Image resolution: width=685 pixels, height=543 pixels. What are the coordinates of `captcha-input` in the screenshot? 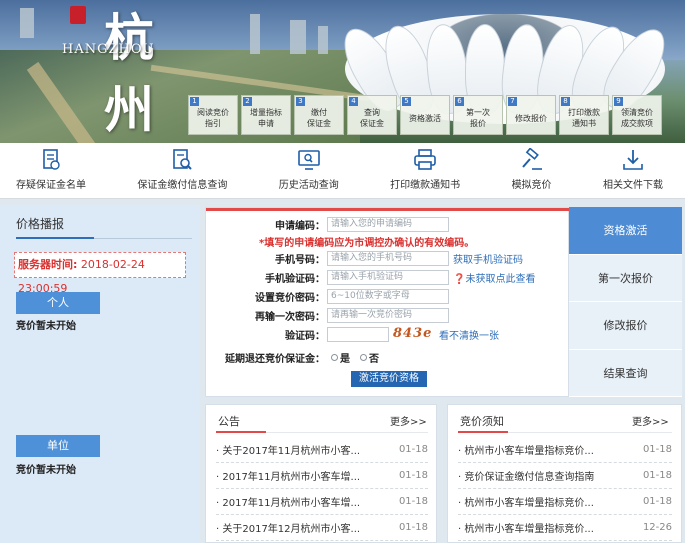 It's located at (358, 334).